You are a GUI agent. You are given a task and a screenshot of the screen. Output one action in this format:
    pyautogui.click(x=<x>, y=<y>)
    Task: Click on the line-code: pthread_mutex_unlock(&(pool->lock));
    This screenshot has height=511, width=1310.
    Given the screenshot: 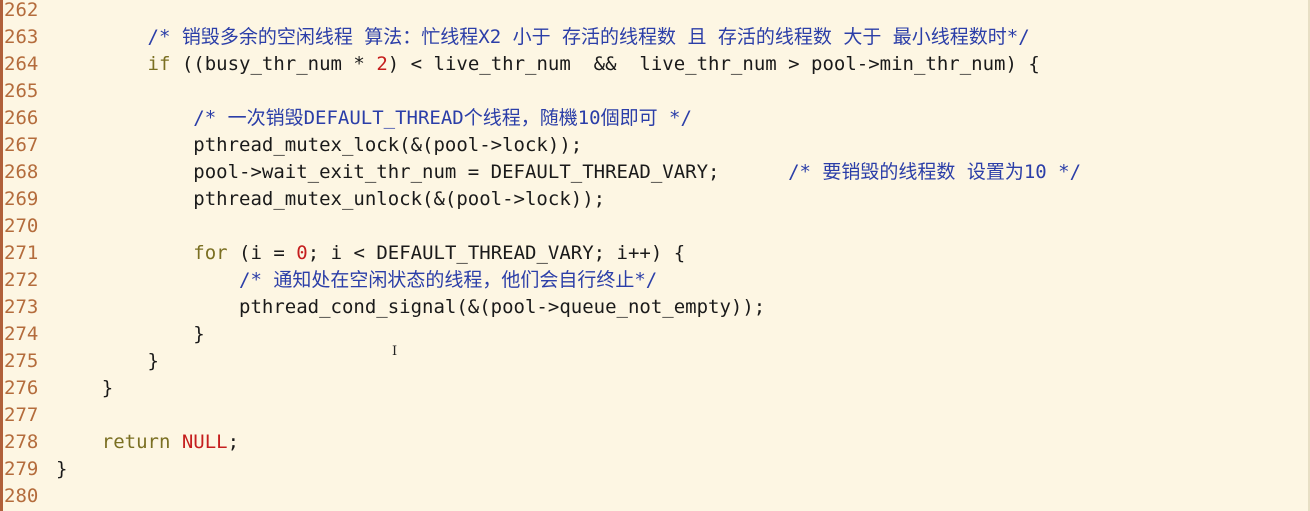 What is the action you would take?
    pyautogui.click(x=330, y=199)
    